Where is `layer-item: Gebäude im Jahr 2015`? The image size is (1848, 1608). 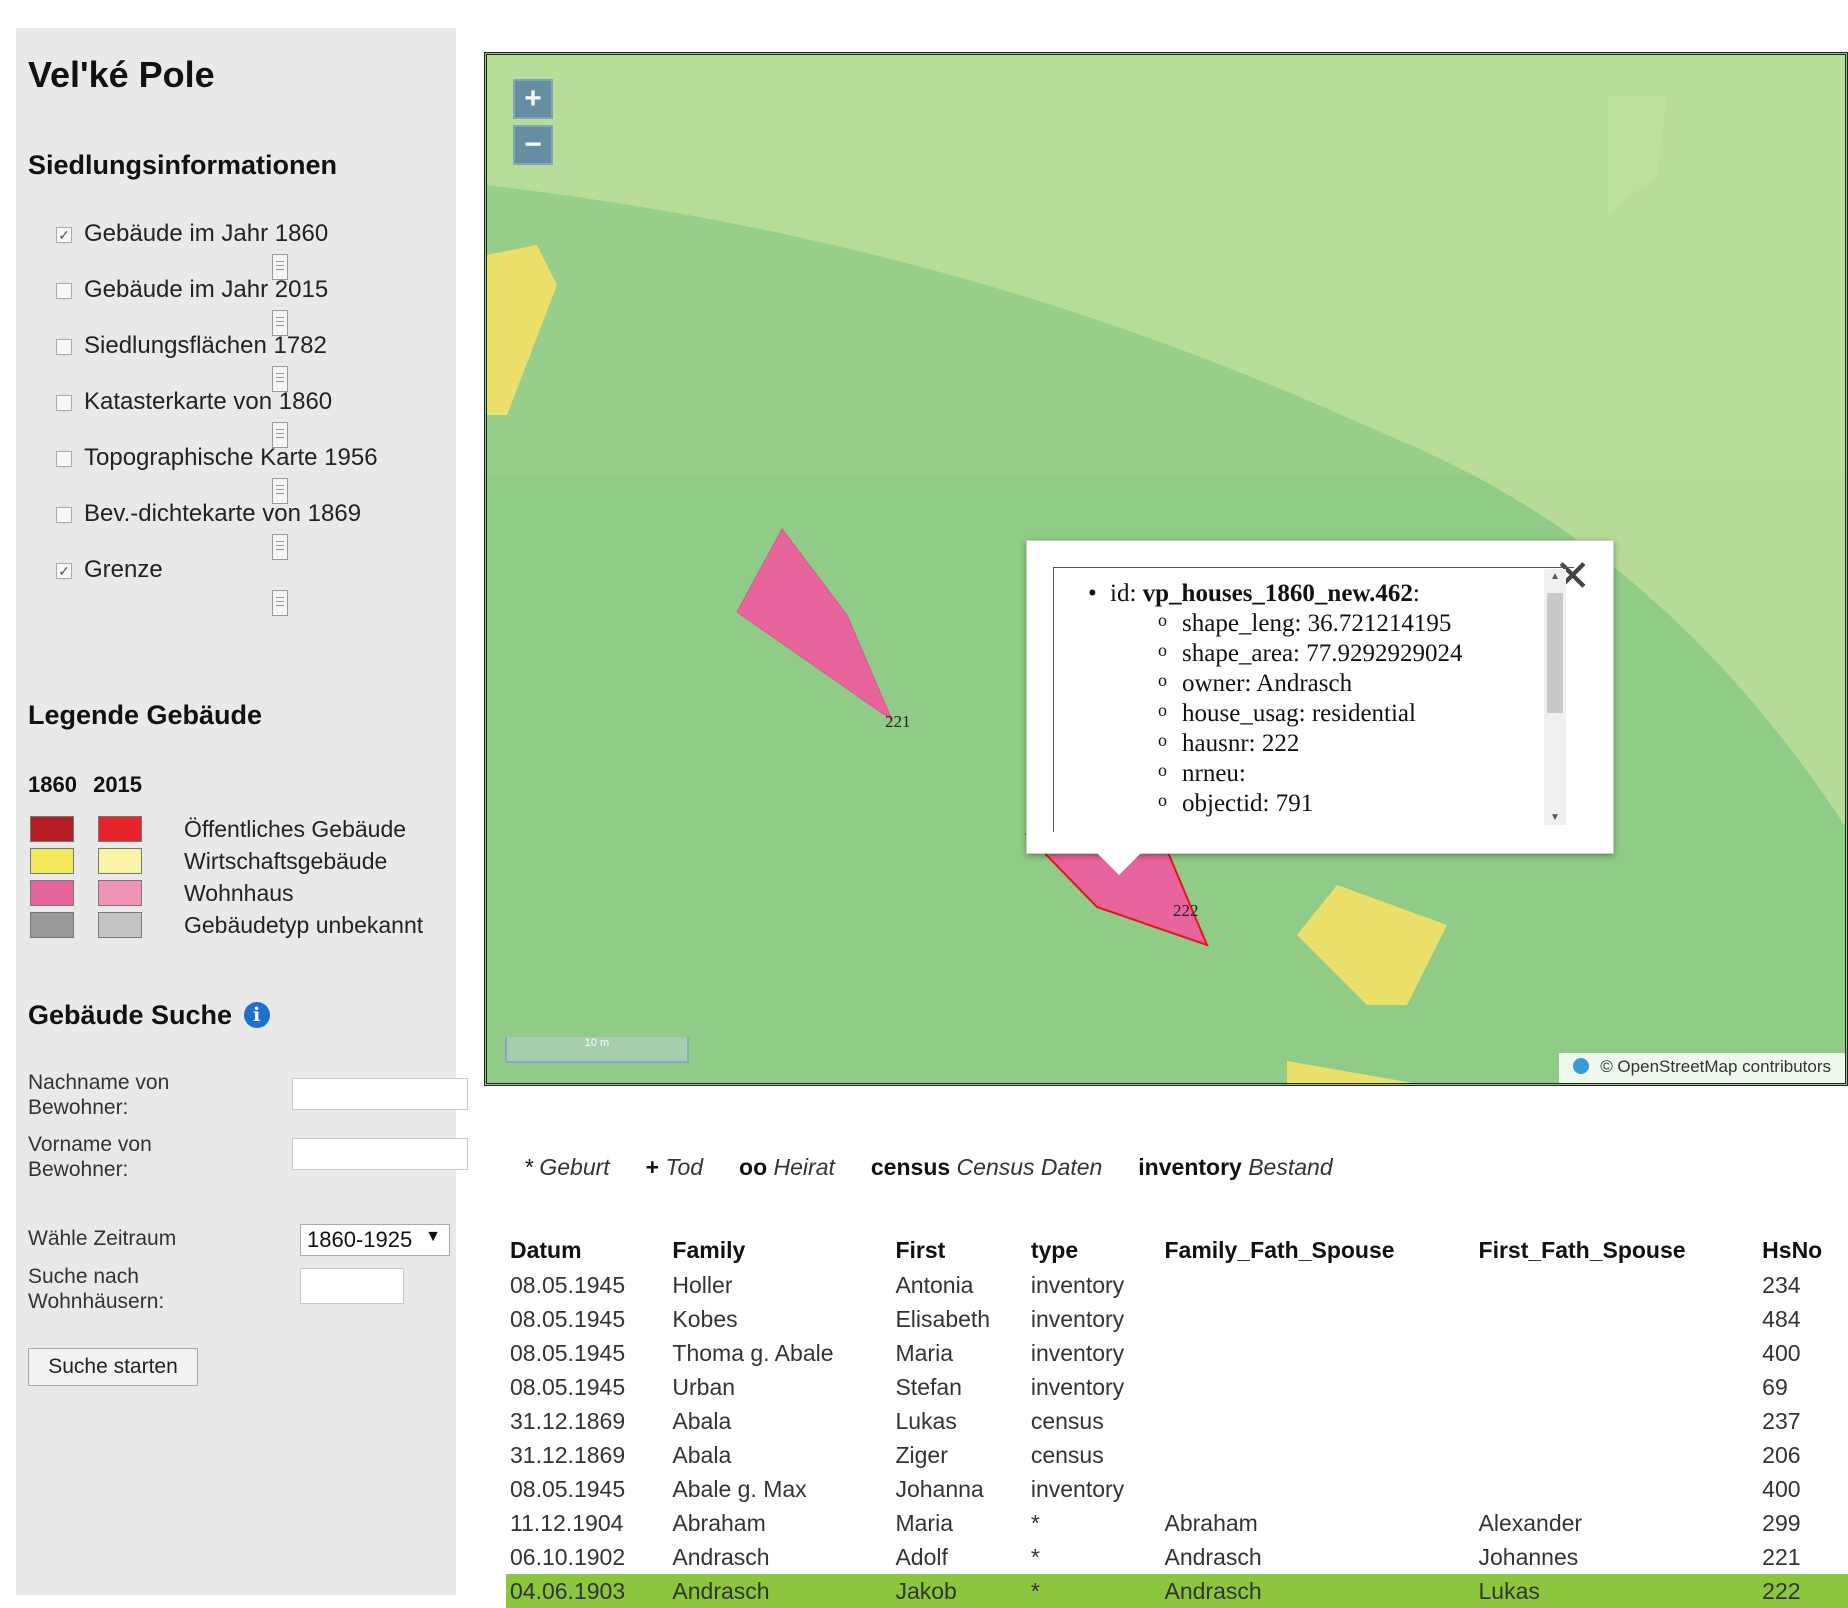 layer-item: Gebäude im Jahr 2015 is located at coordinates (246, 305).